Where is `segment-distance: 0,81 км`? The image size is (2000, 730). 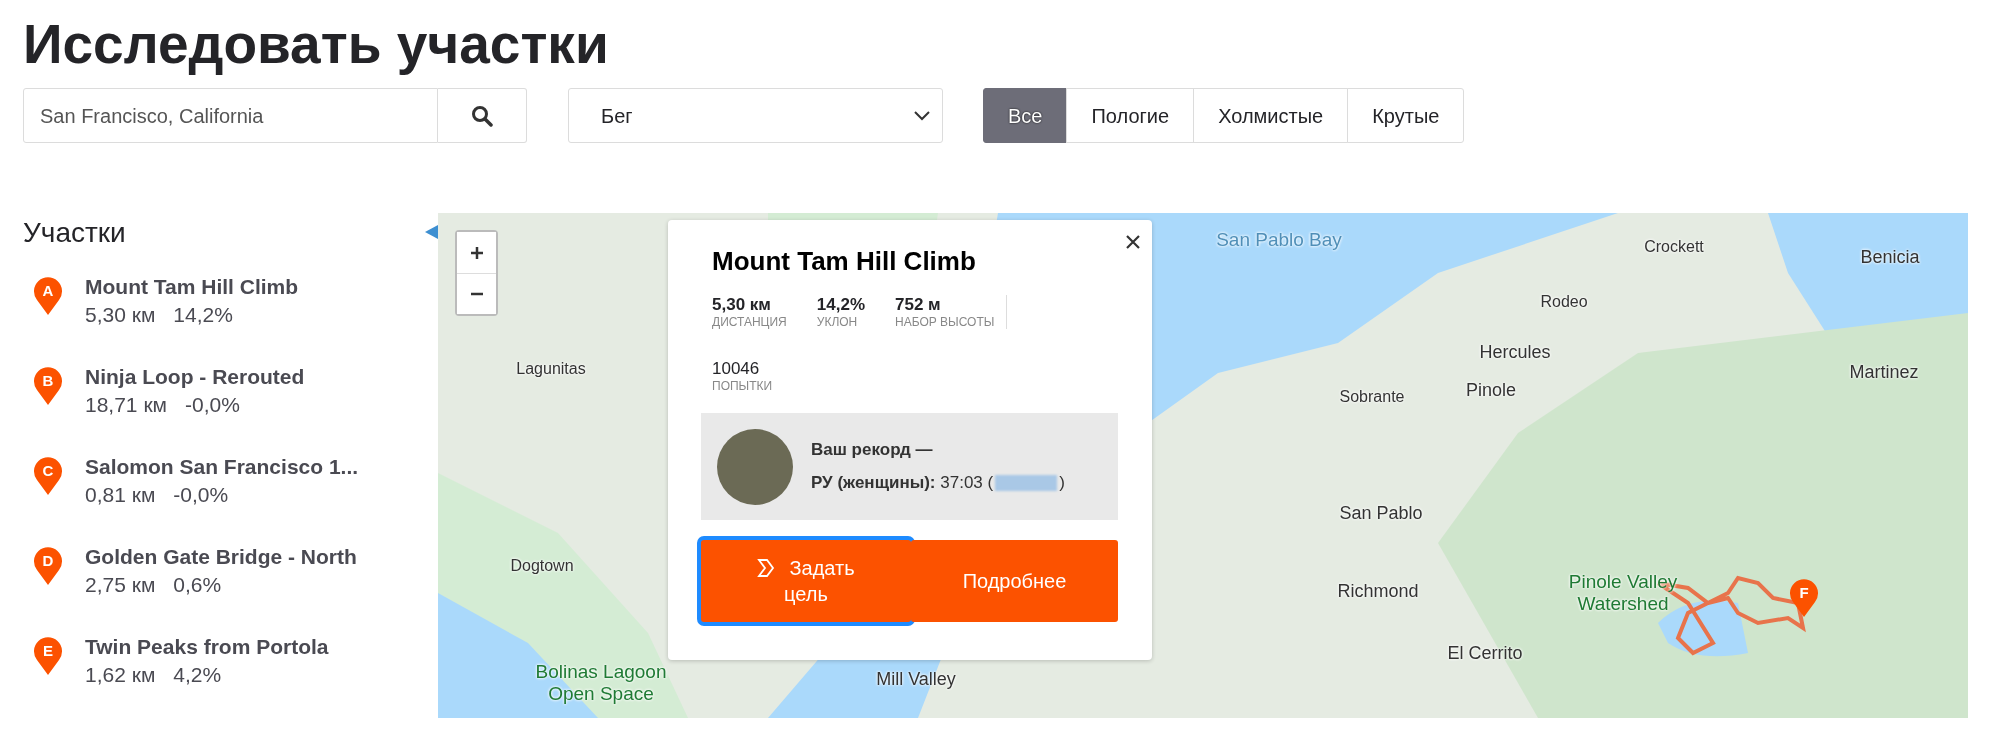
segment-distance: 0,81 км is located at coordinates (120, 495).